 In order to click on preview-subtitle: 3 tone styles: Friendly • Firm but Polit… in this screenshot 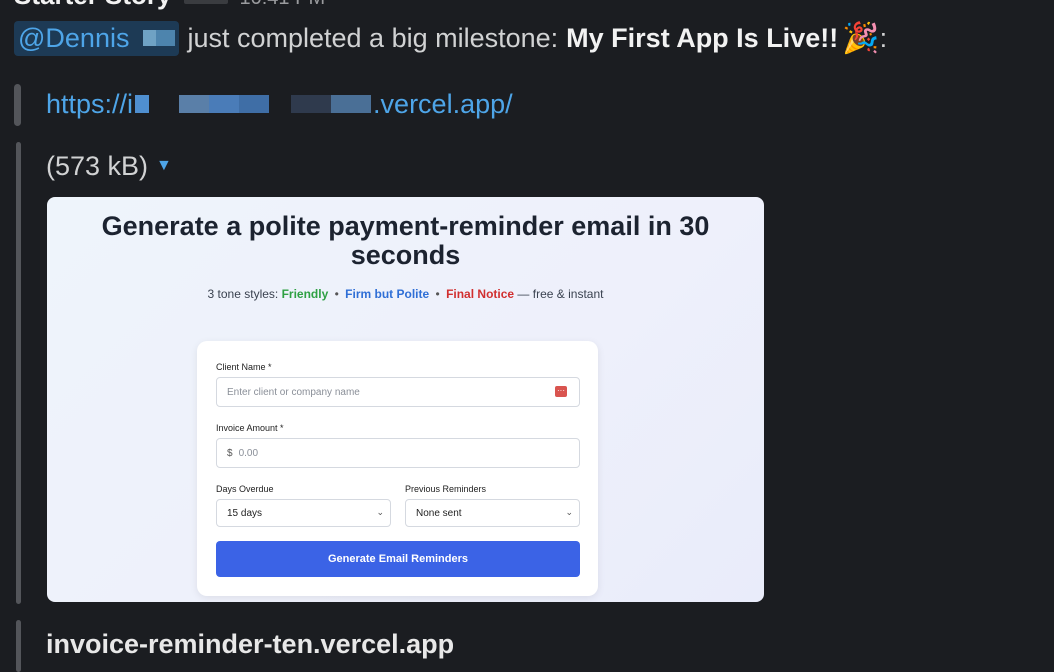, I will do `click(405, 294)`.